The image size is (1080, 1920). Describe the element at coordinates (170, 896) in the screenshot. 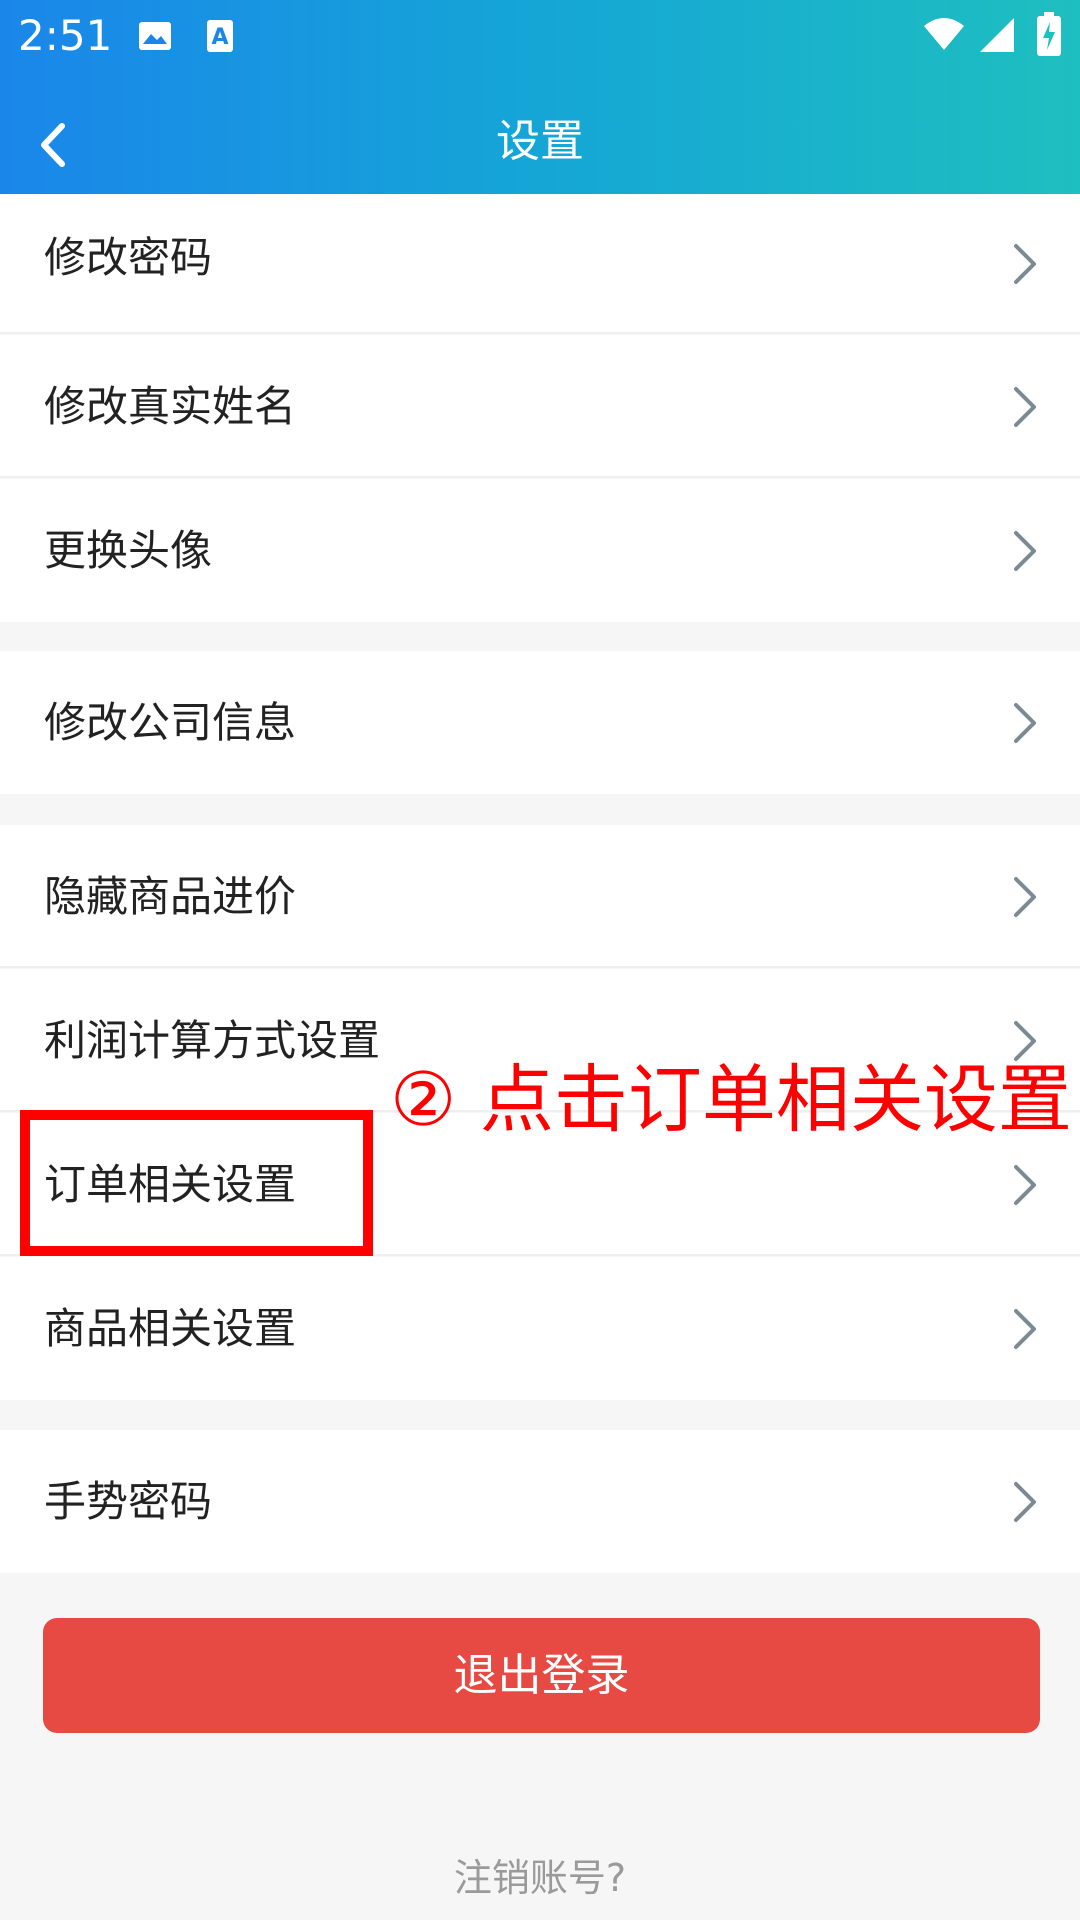

I see `setting-label: 隐藏商品进价` at that location.